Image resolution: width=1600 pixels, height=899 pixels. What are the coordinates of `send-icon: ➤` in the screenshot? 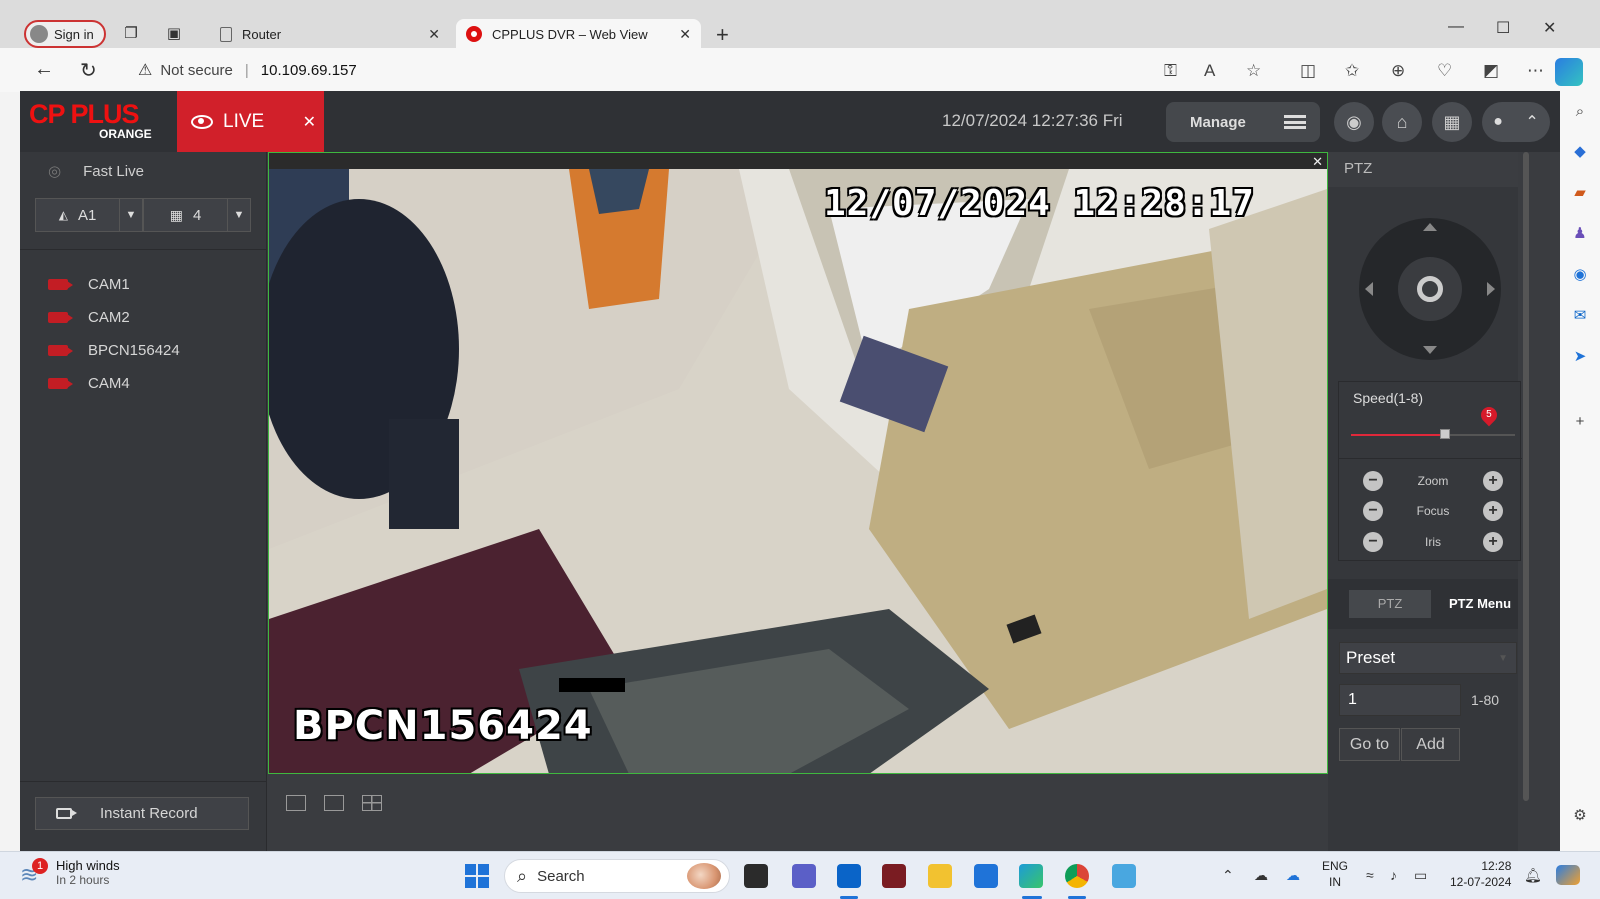 It's located at (1580, 357).